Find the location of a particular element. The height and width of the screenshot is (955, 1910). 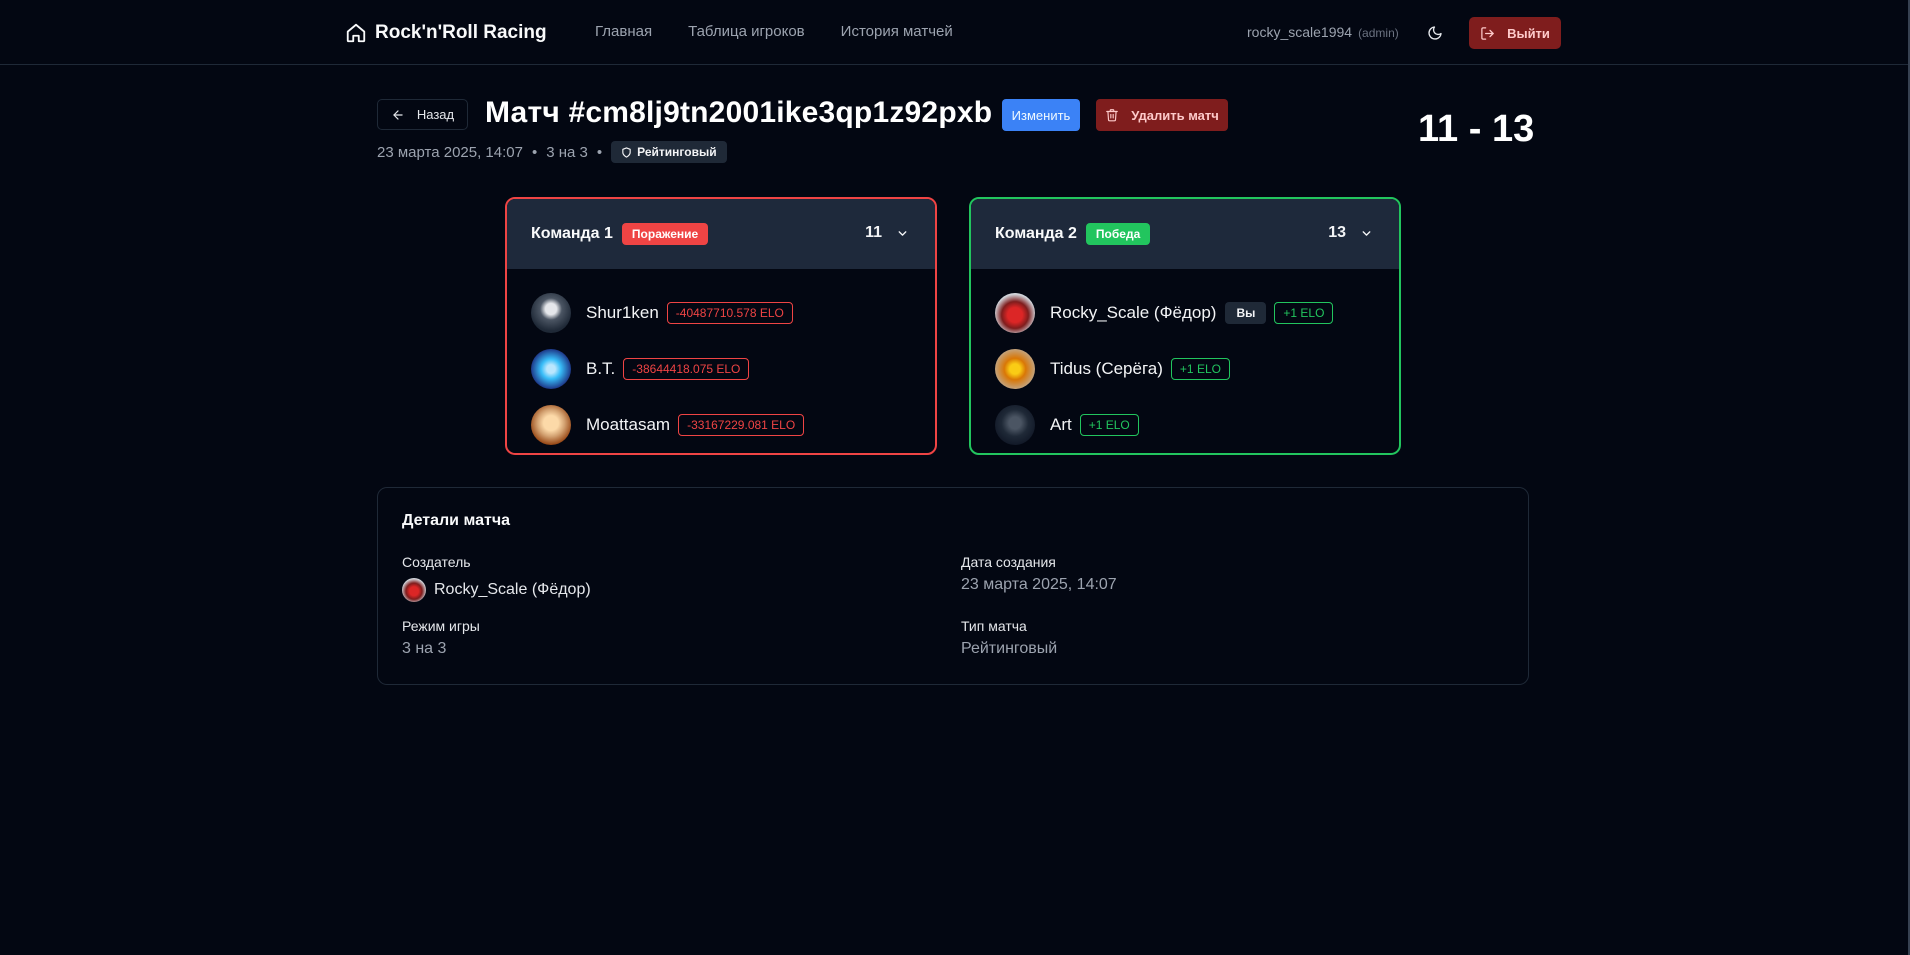

team-header-1: Команда 1 Поражение 11 is located at coordinates (721, 234).